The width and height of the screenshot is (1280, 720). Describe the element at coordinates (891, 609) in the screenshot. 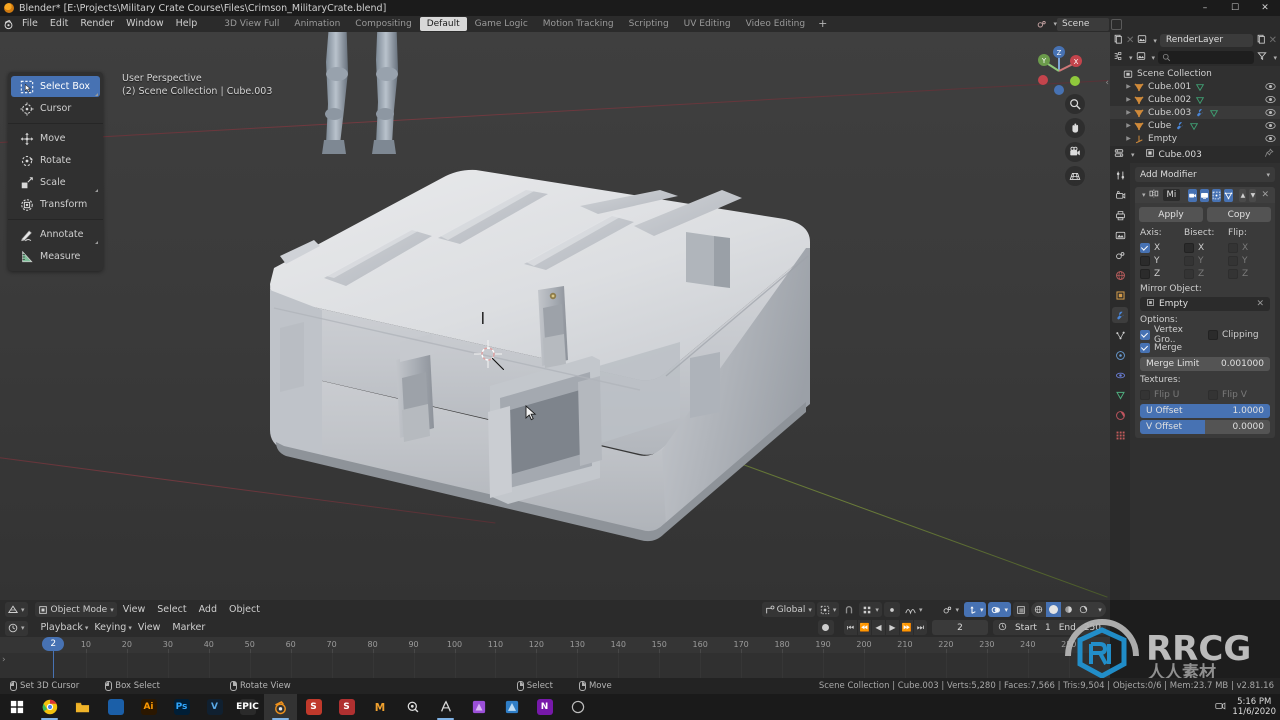

I see `proportional-edit-icon` at that location.